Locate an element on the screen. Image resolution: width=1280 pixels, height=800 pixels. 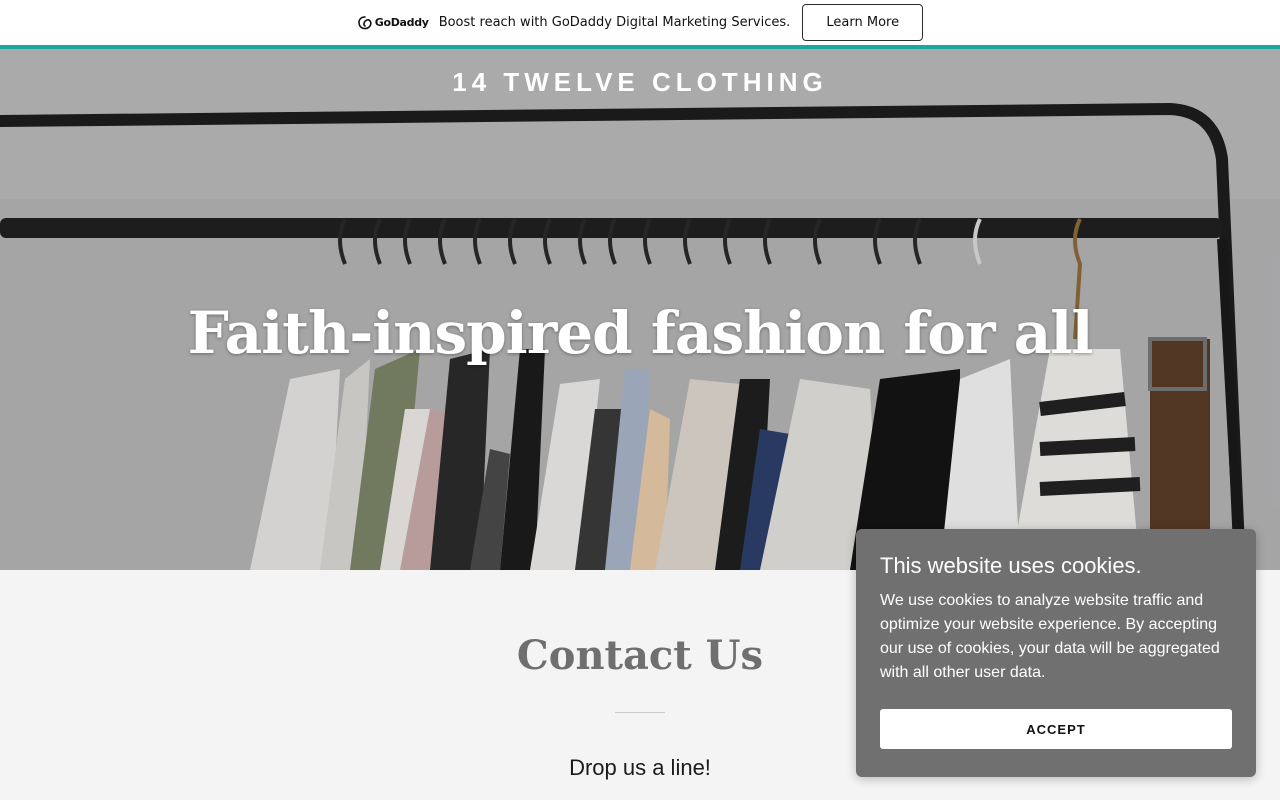
godaddy-logo-icon is located at coordinates (364, 22).